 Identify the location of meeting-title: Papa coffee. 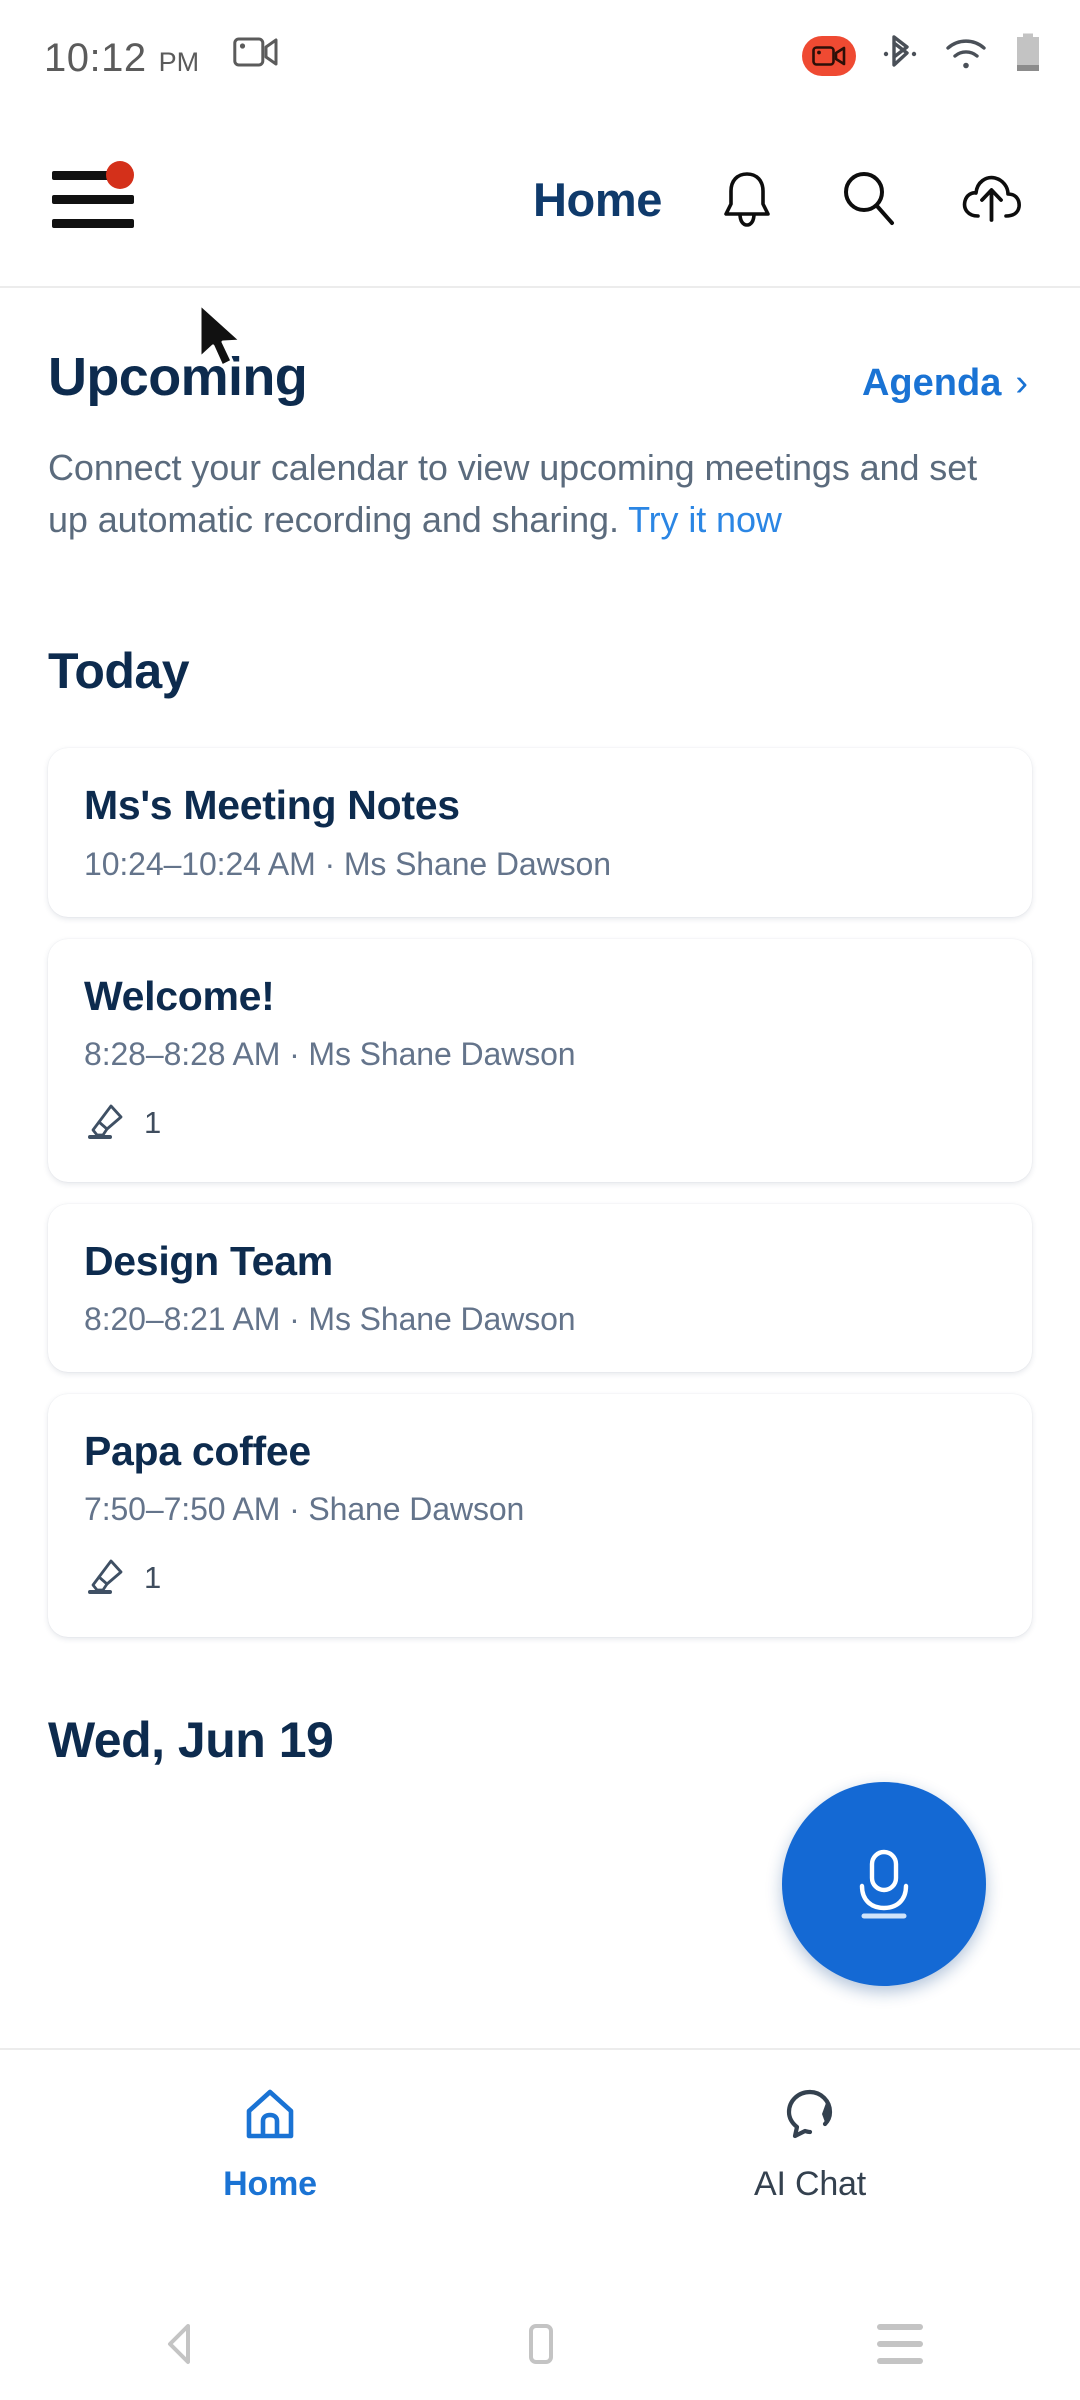
(197, 1450).